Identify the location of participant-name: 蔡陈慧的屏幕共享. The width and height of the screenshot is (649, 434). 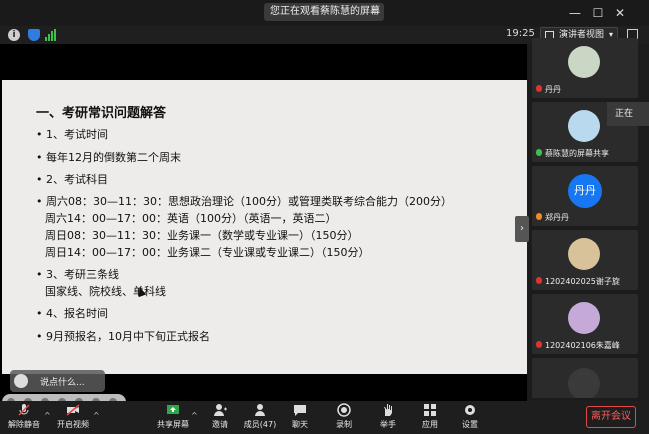
(577, 153).